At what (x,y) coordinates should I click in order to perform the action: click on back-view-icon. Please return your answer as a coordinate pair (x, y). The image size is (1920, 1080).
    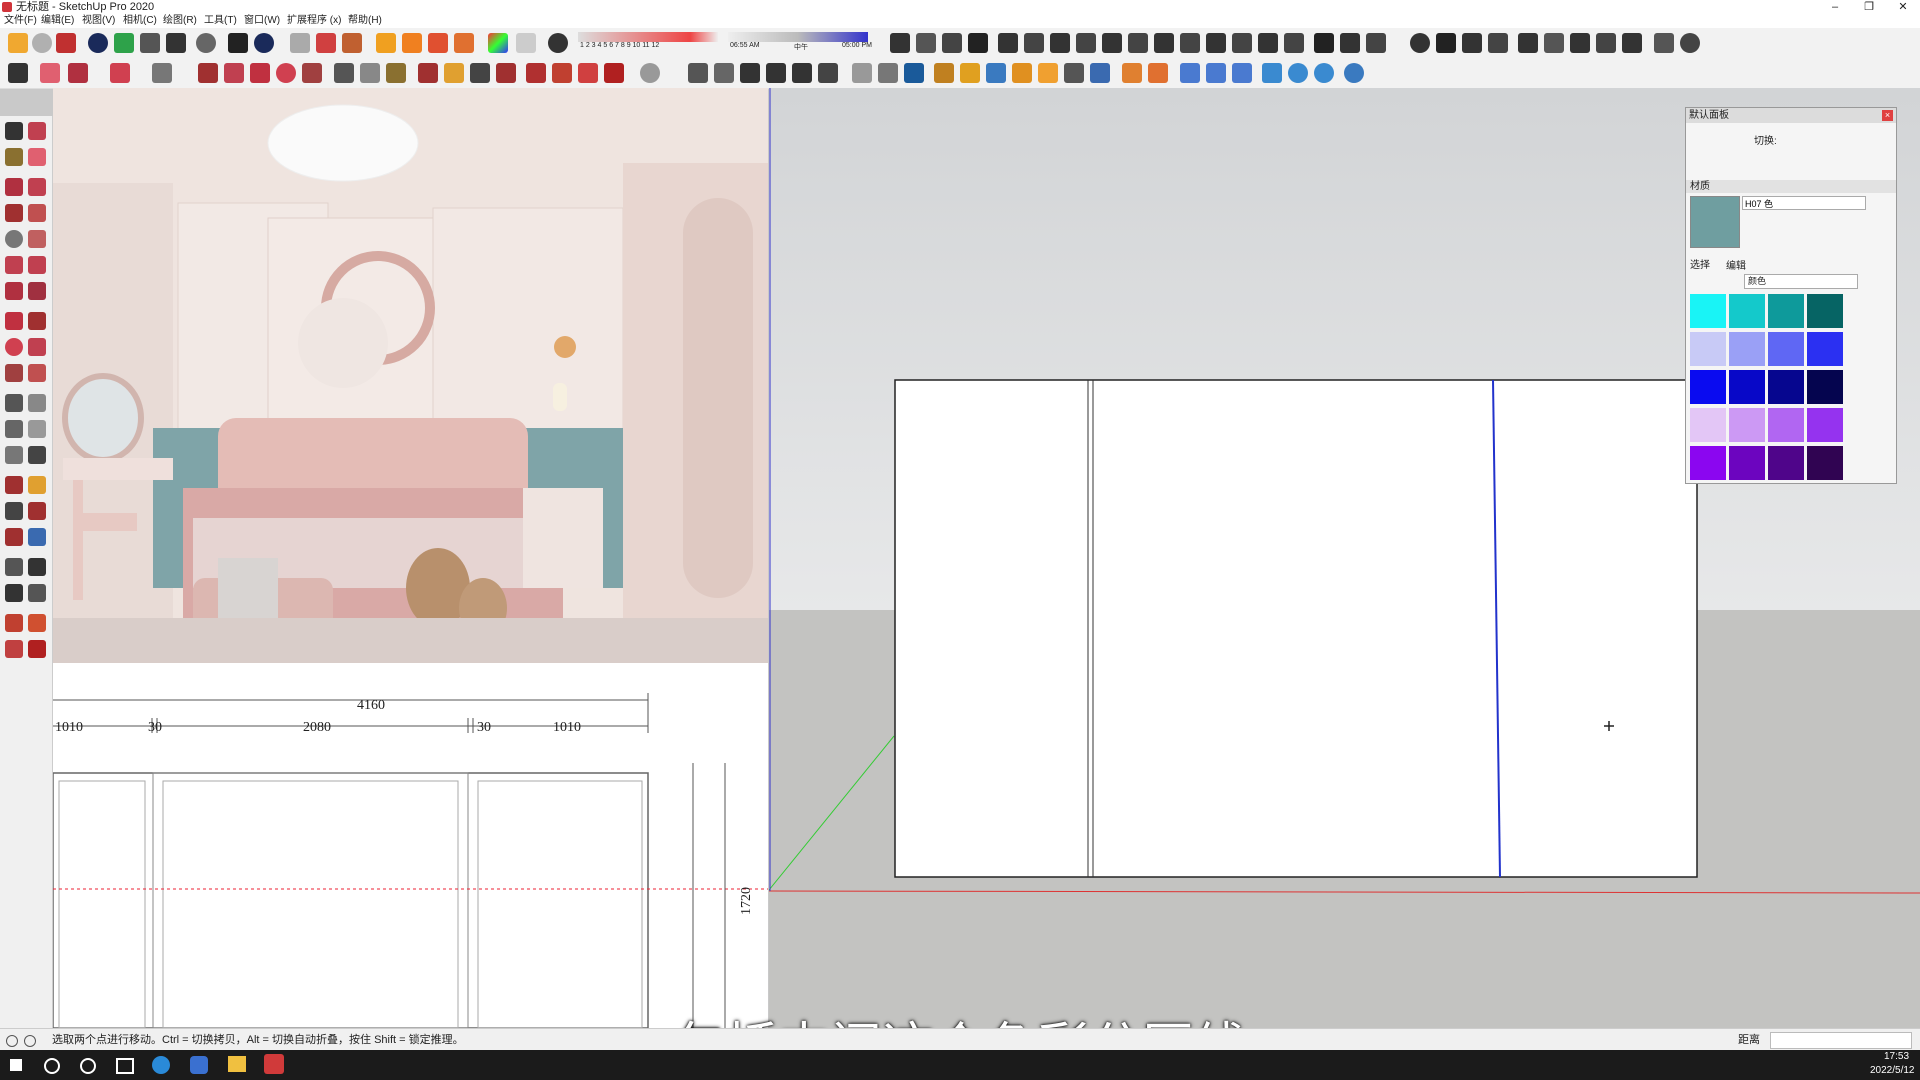
    Looking at the image, I should click on (802, 73).